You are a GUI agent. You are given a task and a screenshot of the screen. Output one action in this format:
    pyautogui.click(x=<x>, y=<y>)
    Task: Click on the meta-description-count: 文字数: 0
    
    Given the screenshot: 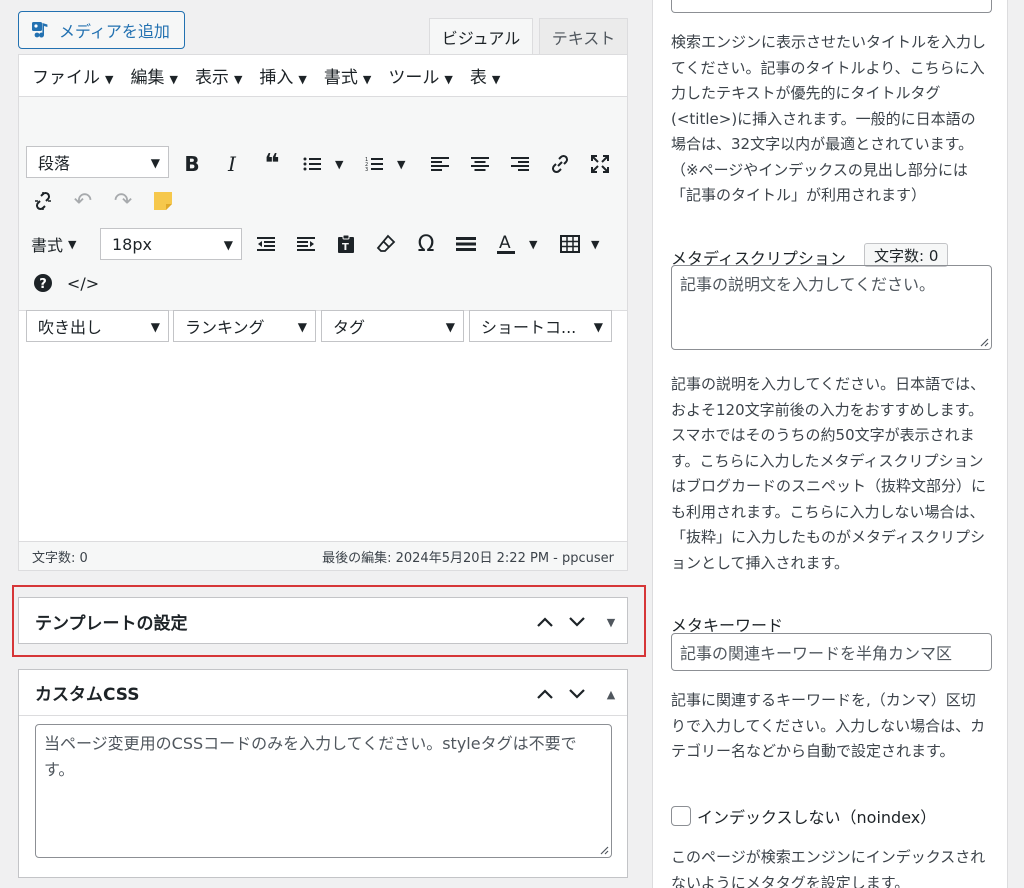 What is the action you would take?
    pyautogui.click(x=906, y=255)
    